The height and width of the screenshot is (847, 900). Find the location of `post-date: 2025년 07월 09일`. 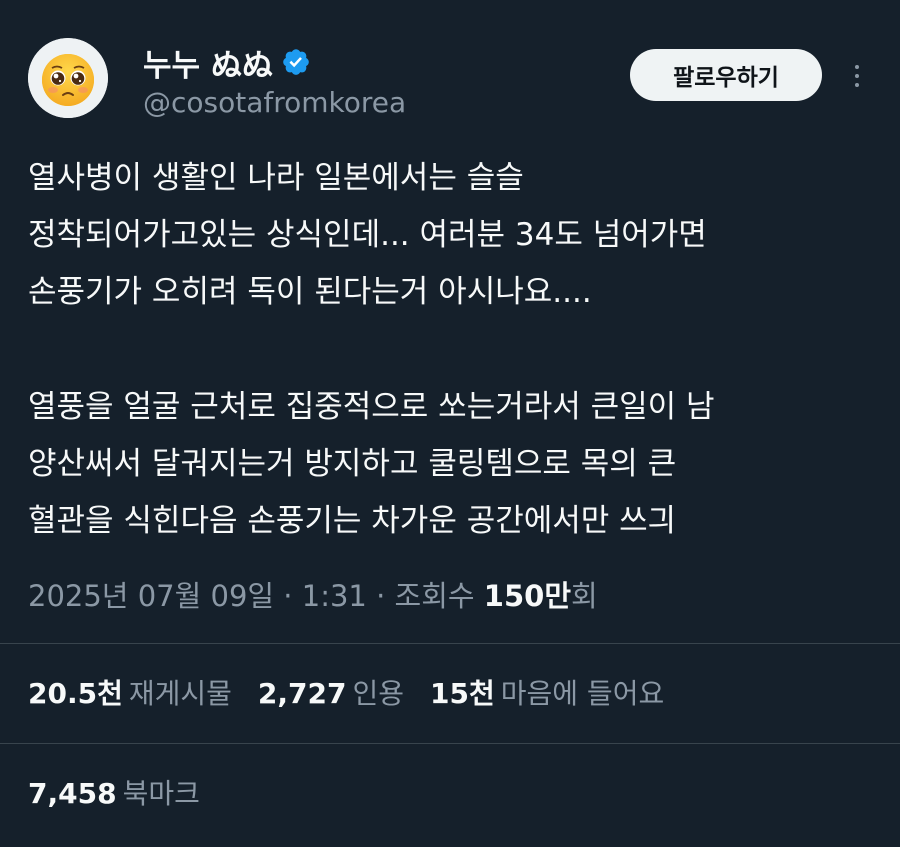

post-date: 2025년 07월 09일 is located at coordinates (151, 596).